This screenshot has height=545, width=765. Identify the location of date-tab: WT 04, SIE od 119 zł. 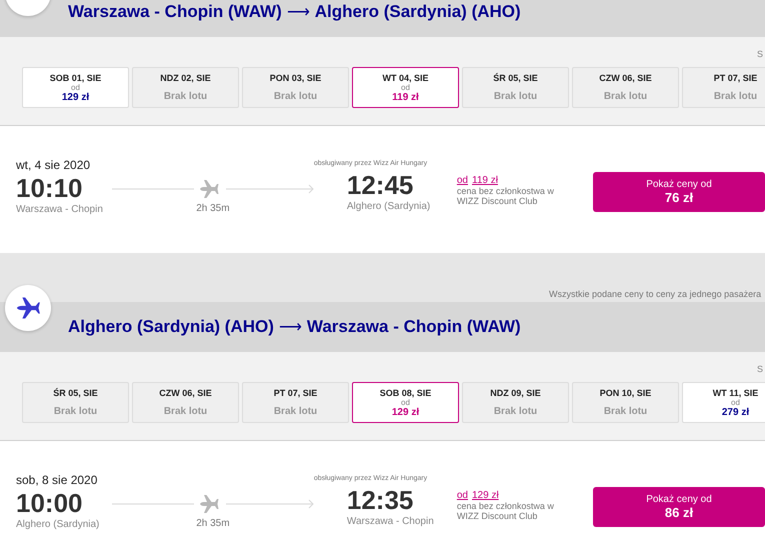
(405, 87).